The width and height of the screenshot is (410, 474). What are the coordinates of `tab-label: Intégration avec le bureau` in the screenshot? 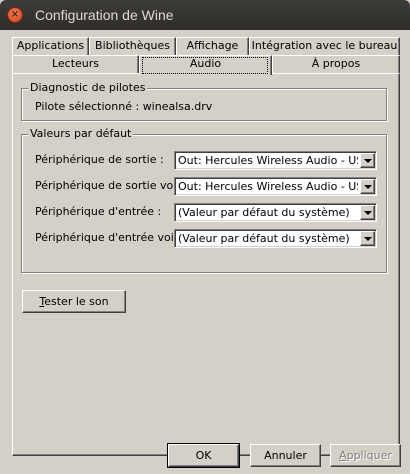 It's located at (324, 45).